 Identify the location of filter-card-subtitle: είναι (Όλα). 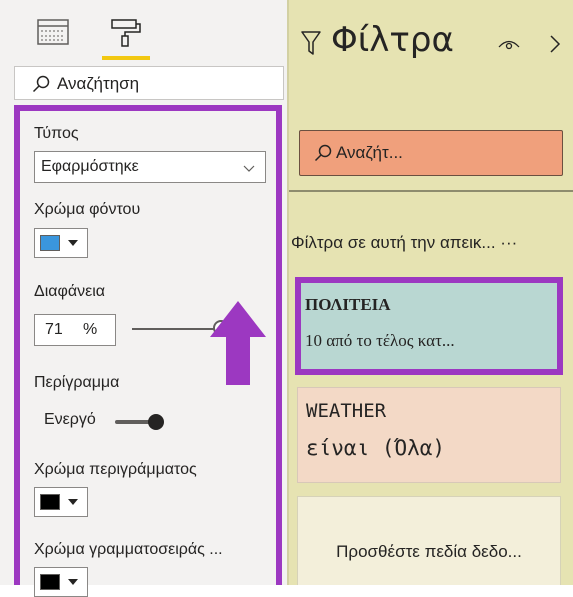
(376, 448).